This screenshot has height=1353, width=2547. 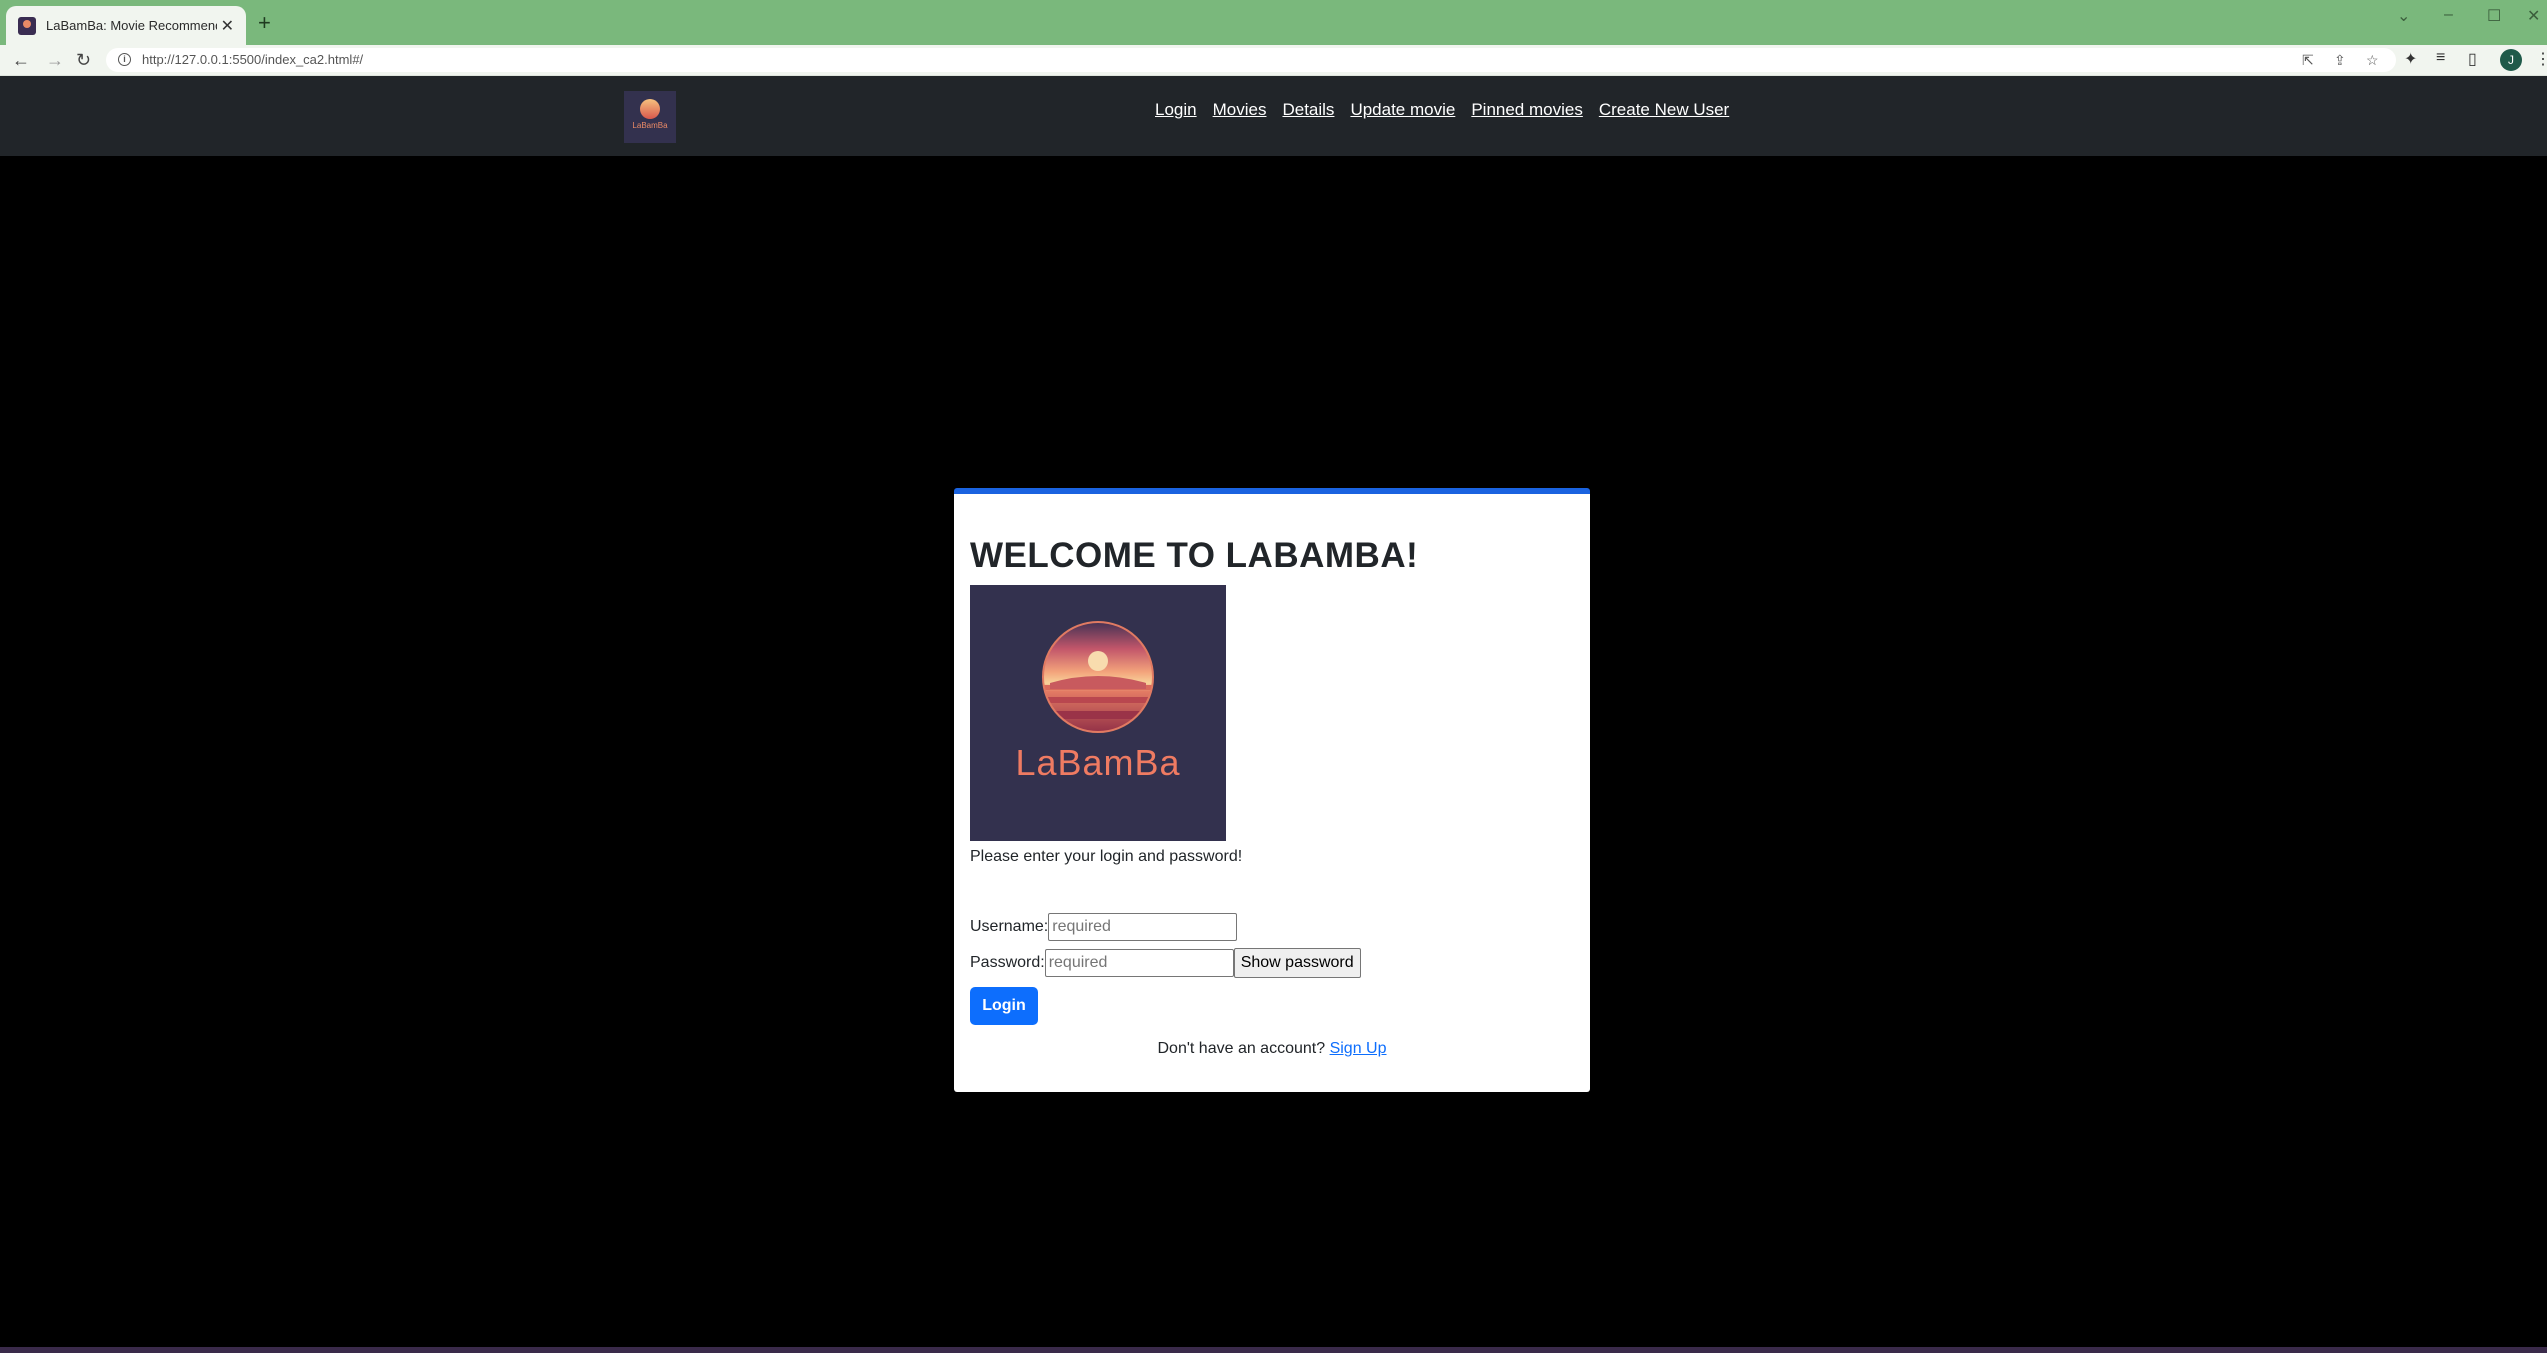 I want to click on window-close-icon: ✕, so click(x=2533, y=16).